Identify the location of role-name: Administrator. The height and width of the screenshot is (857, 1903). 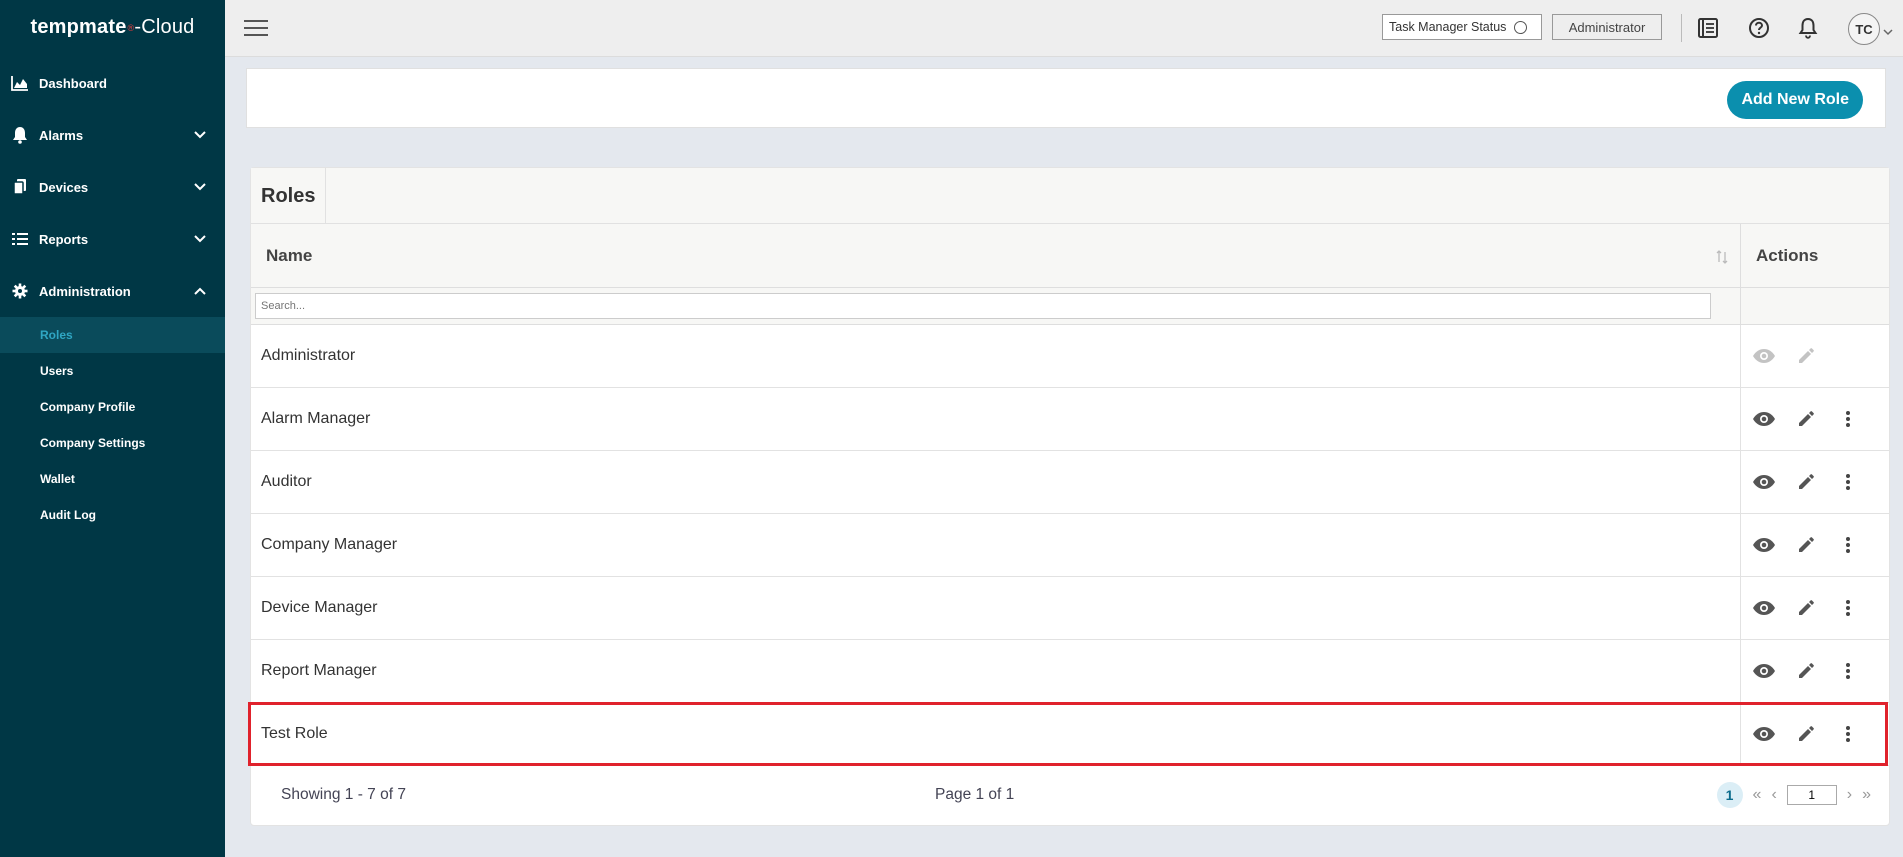
(996, 356).